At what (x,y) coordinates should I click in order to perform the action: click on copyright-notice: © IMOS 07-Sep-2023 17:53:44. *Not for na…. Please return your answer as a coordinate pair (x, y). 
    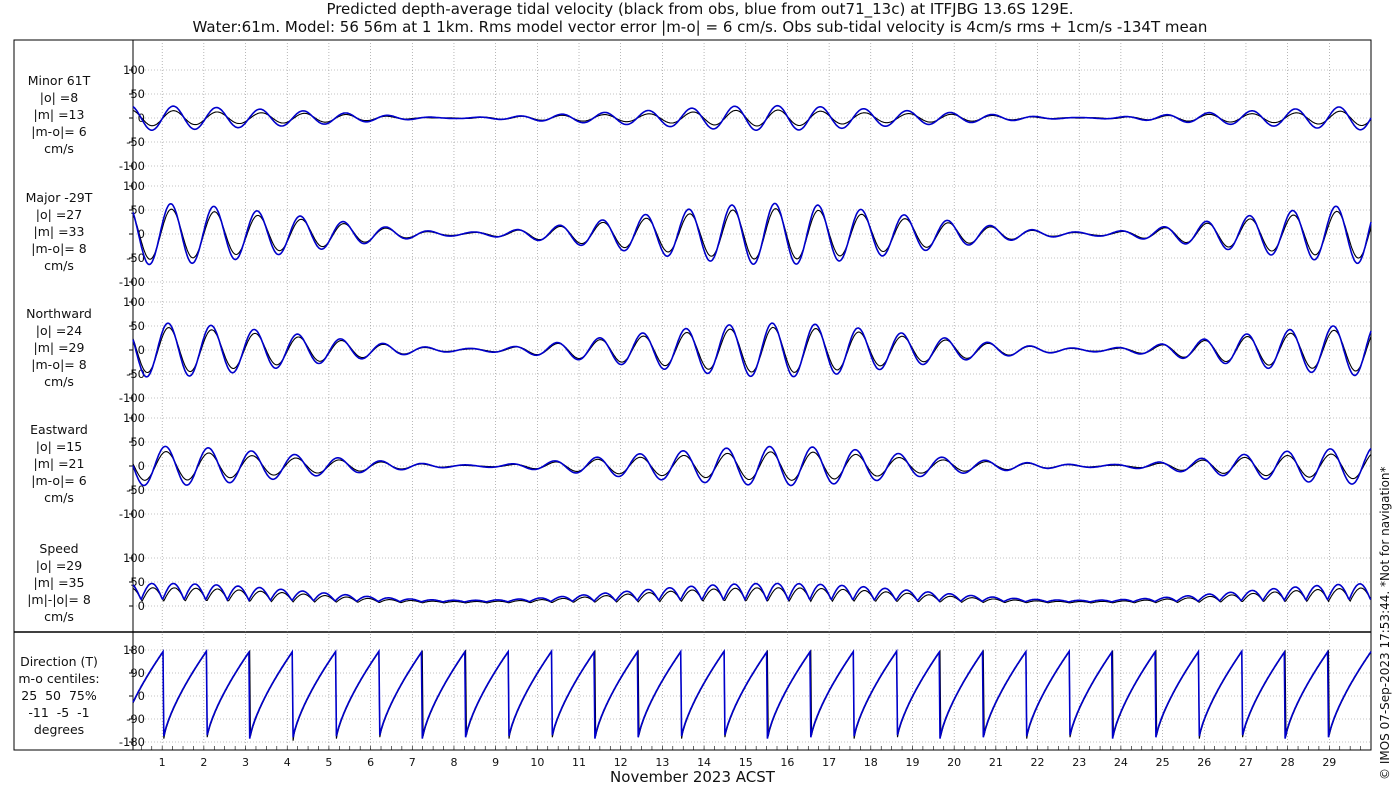
    Looking at the image, I should click on (1385, 623).